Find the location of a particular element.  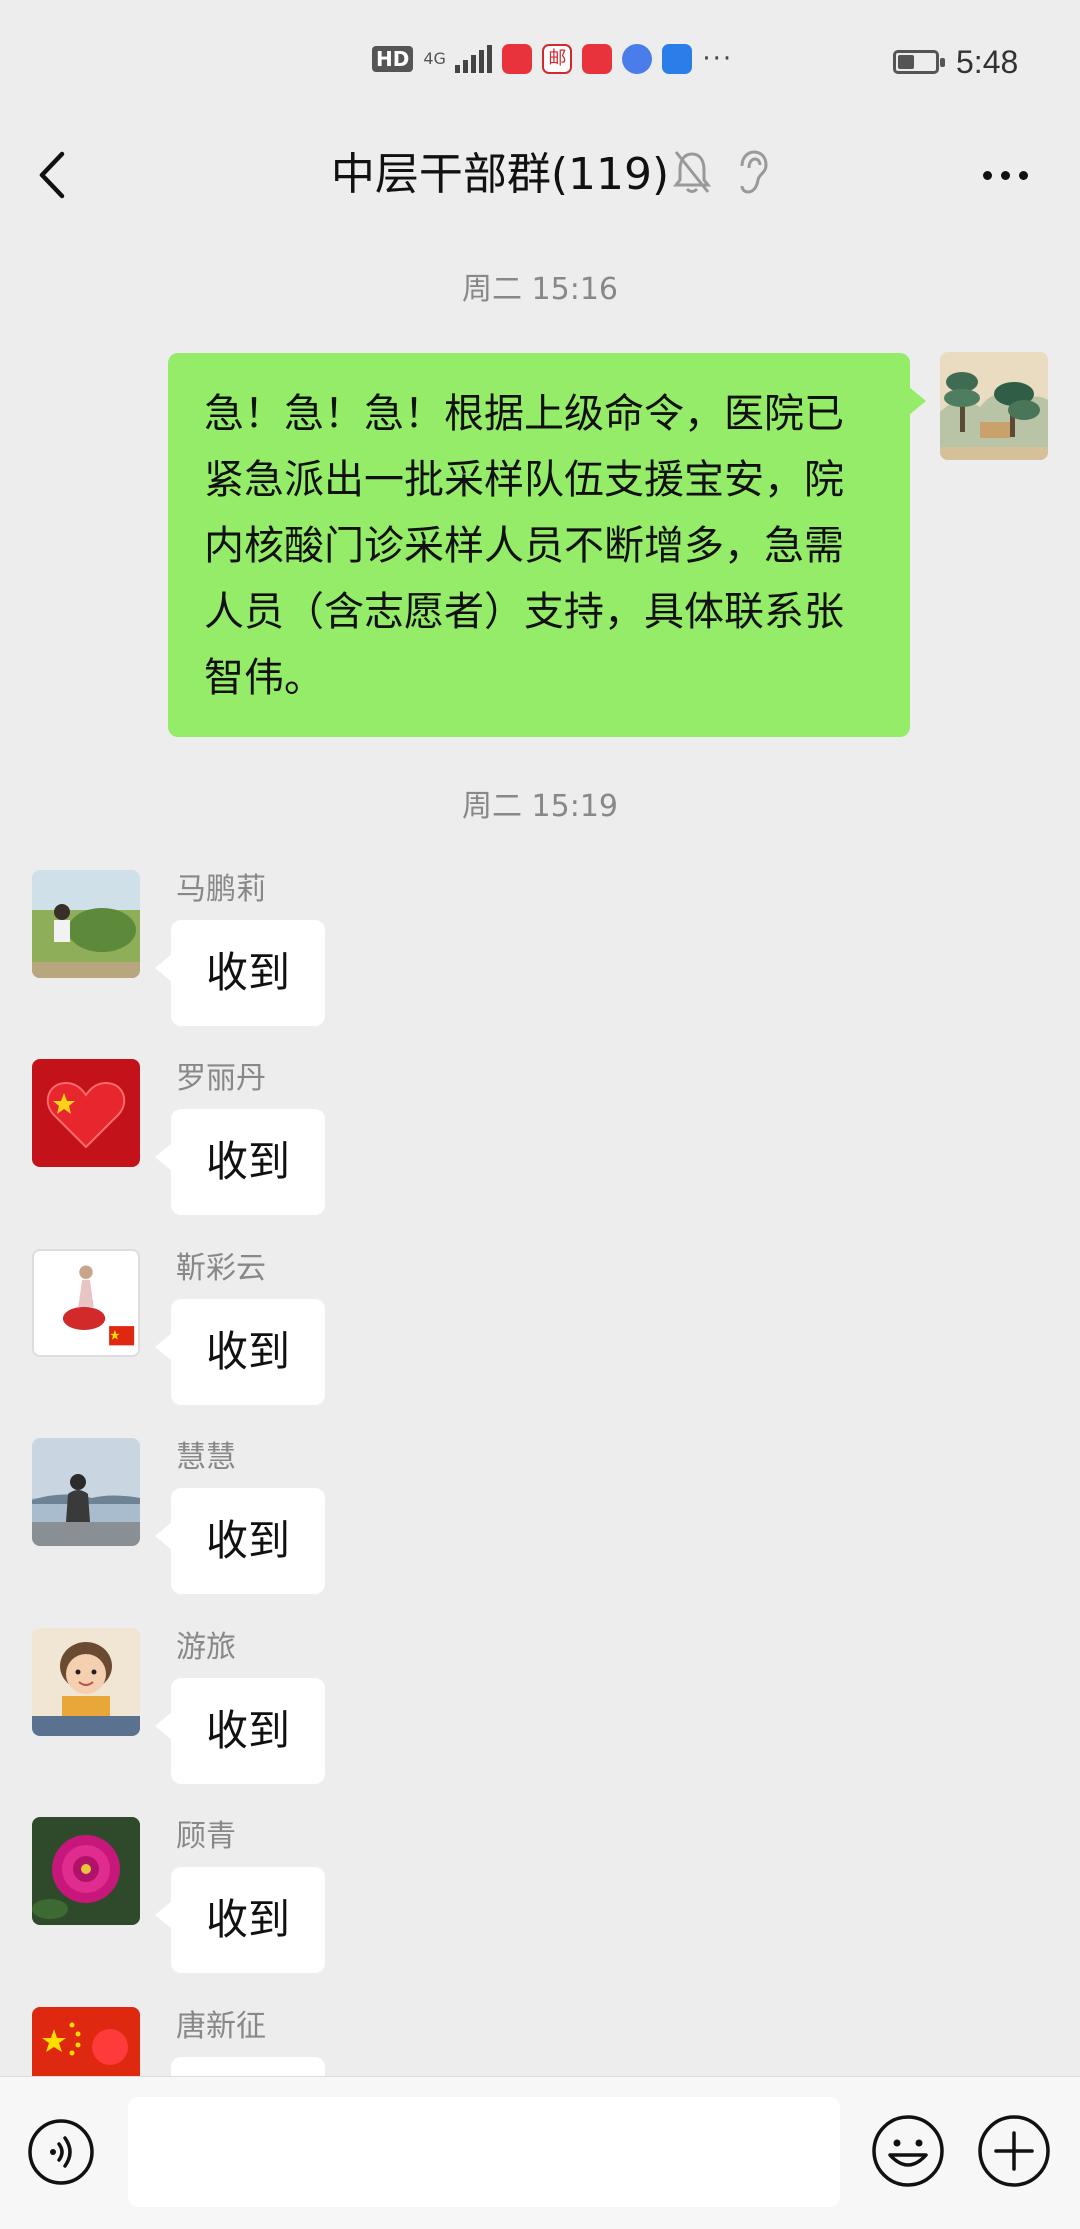

list-item: 马鹏莉 收到 is located at coordinates (540, 957).